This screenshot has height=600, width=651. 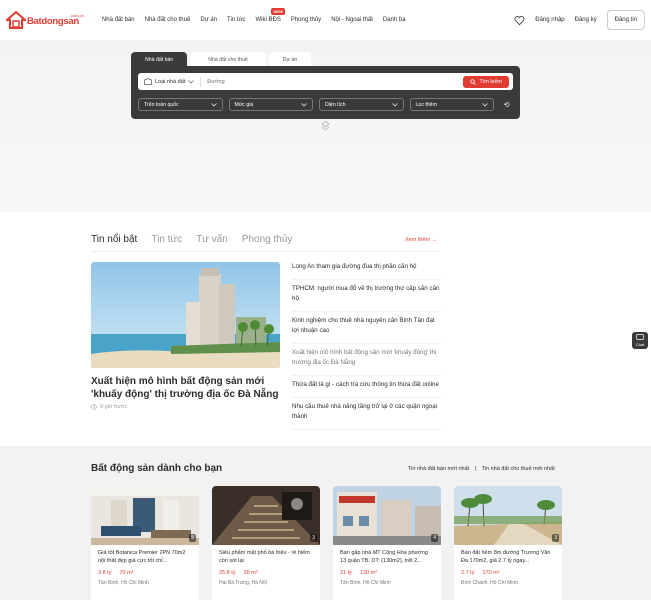 What do you see at coordinates (438, 469) in the screenshot?
I see `latest-sale-link: Tin nhà đất bán mới nhất` at bounding box center [438, 469].